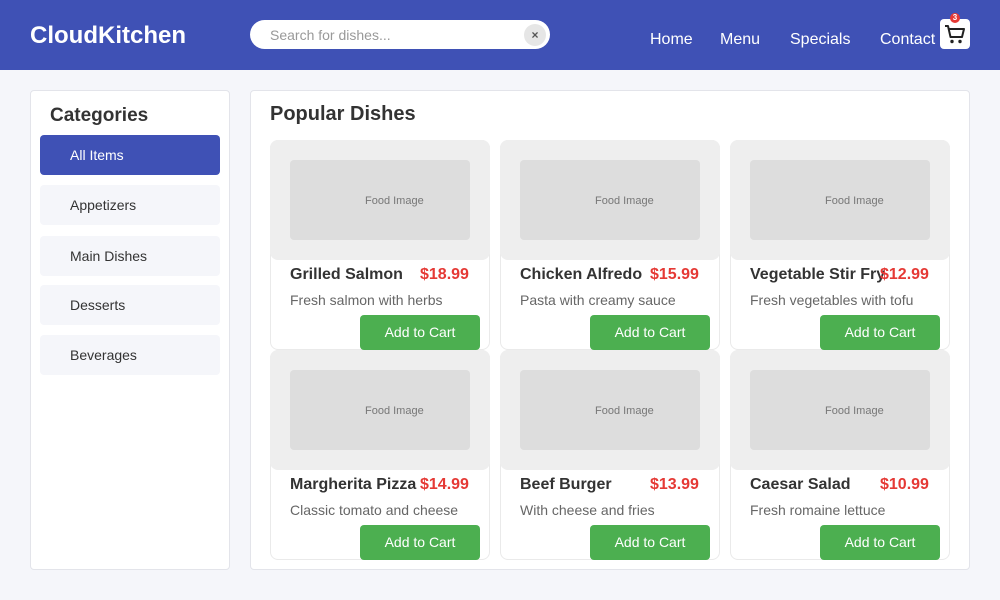 Image resolution: width=1000 pixels, height=600 pixels. What do you see at coordinates (581, 274) in the screenshot?
I see `dish-name: Chicken Alfredo` at bounding box center [581, 274].